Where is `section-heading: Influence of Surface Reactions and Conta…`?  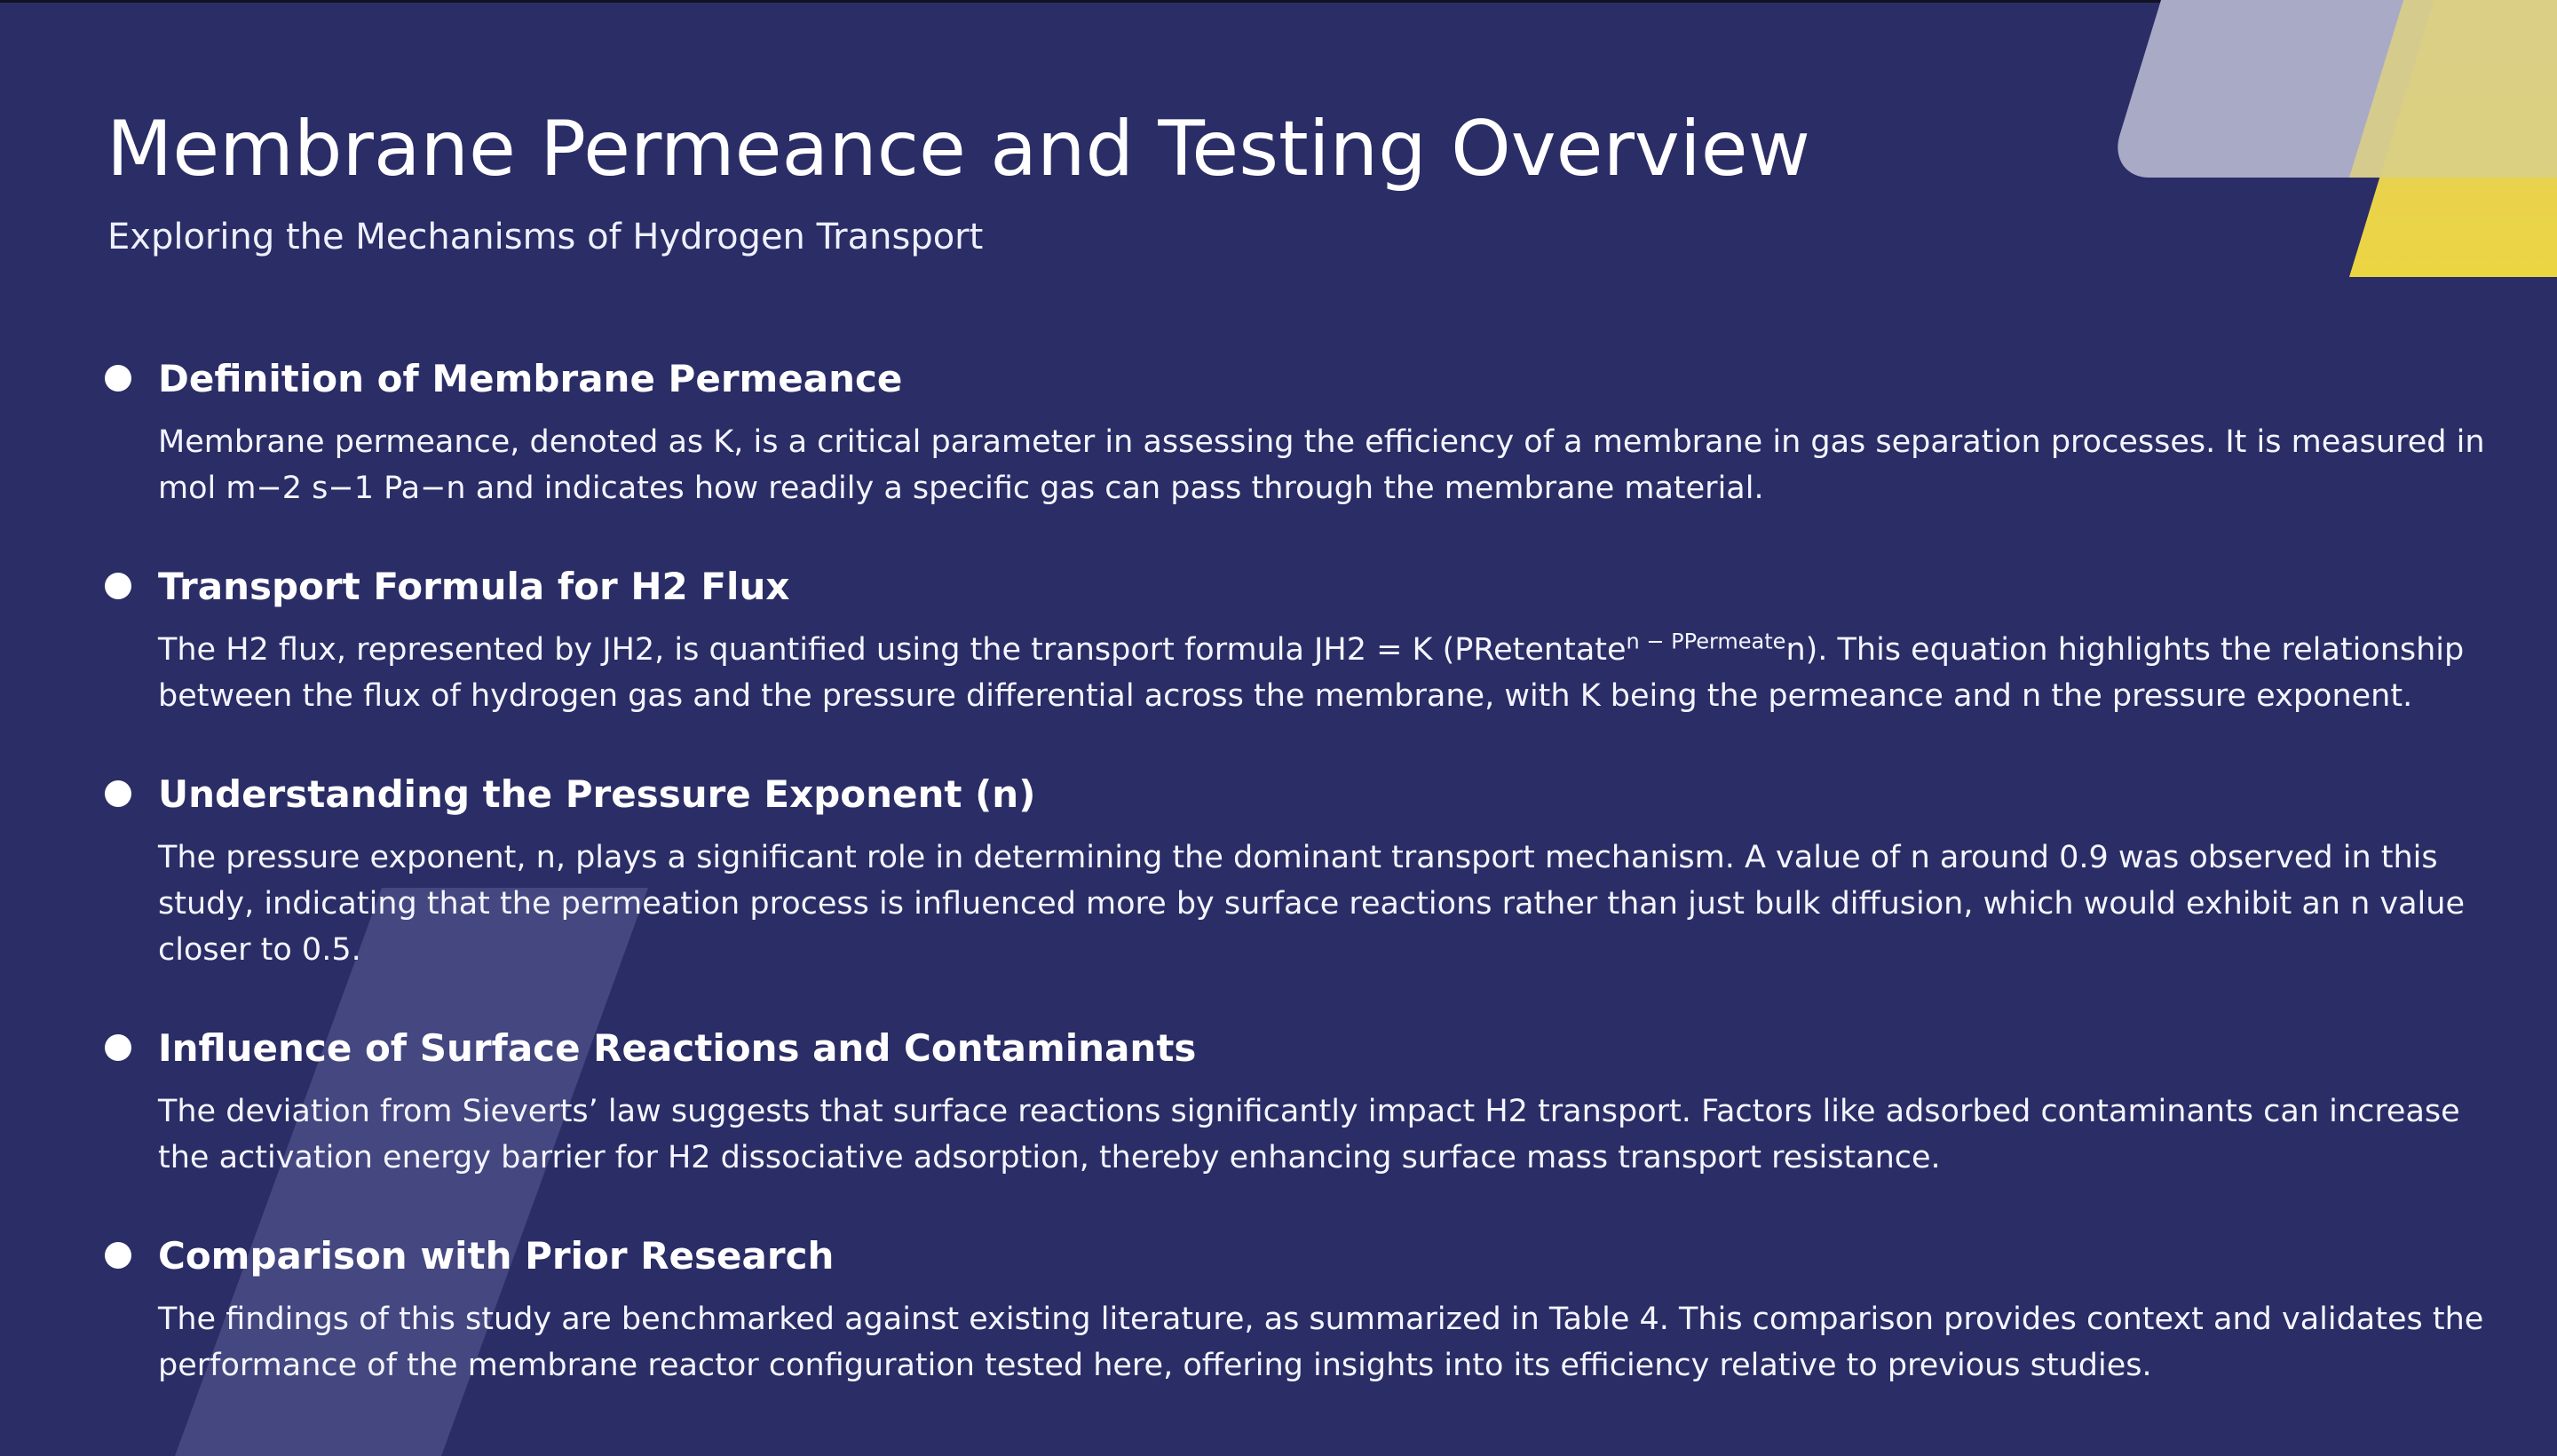 section-heading: Influence of Surface Reactions and Conta… is located at coordinates (677, 1048).